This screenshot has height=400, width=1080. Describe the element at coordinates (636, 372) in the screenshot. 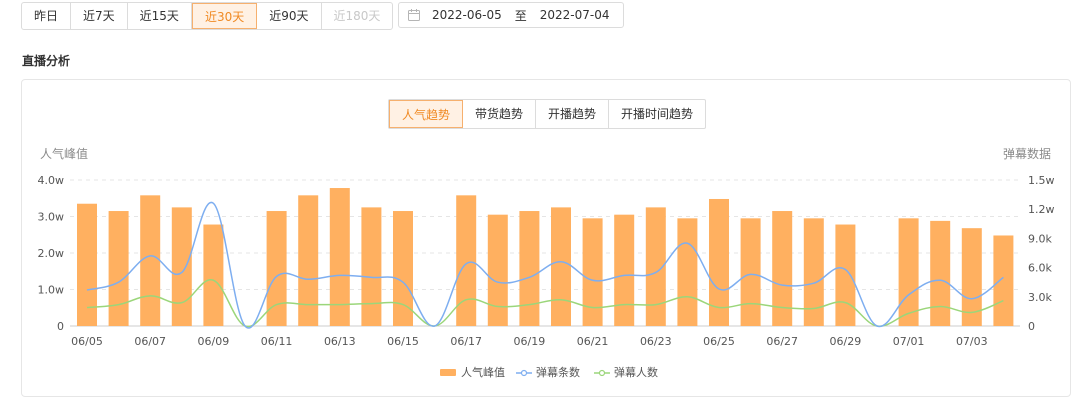

I see `legend-label: 弹幕人数` at that location.